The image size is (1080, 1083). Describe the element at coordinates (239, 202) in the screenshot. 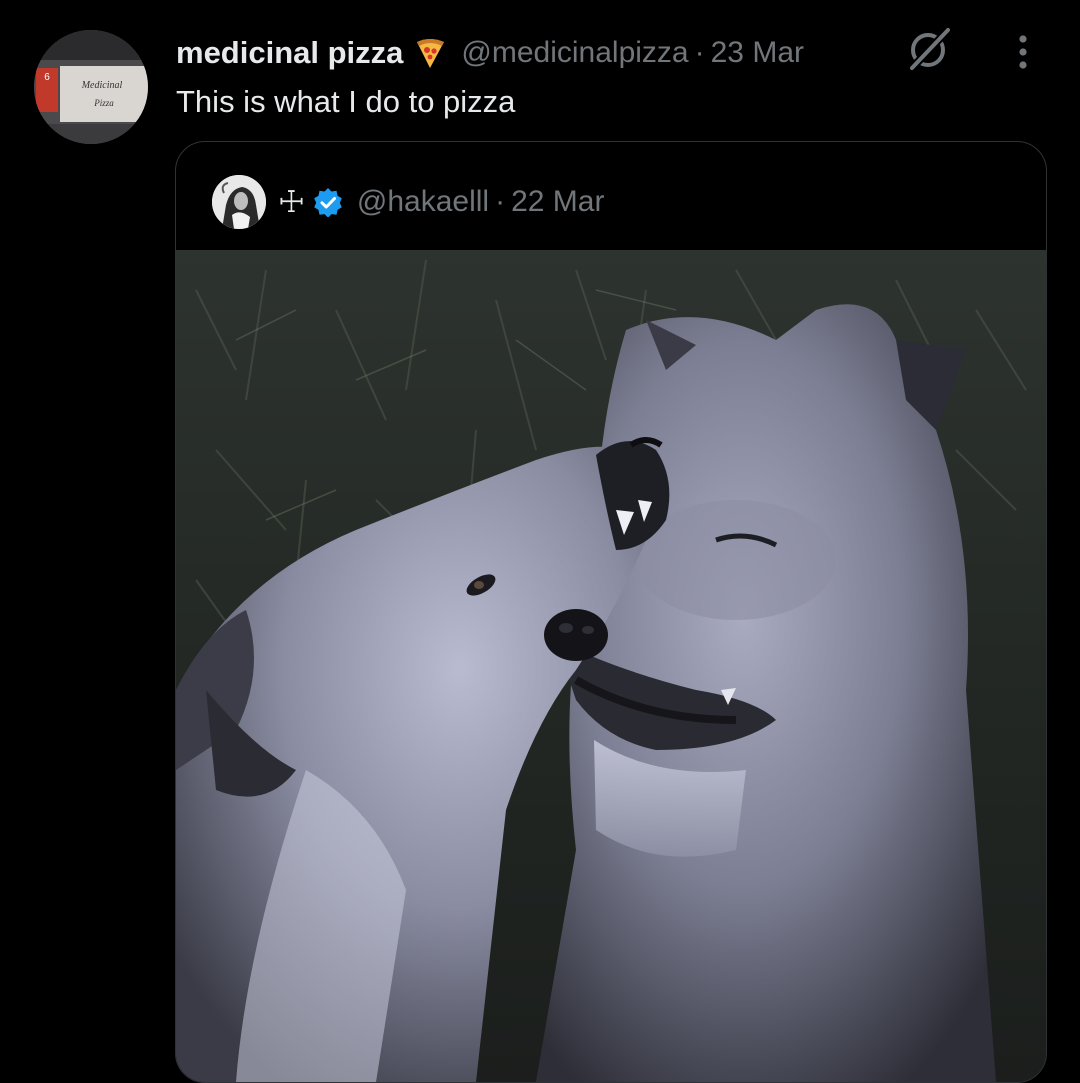

I see `quoted-author-avatar` at that location.